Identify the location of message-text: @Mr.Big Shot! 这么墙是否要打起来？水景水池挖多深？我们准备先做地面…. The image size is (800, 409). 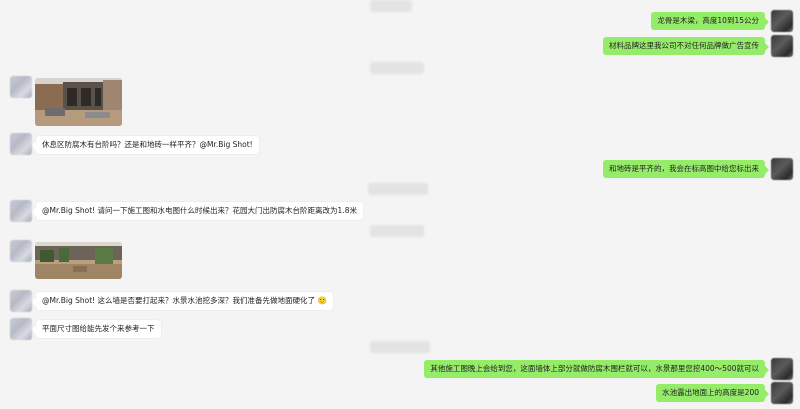
(179, 300).